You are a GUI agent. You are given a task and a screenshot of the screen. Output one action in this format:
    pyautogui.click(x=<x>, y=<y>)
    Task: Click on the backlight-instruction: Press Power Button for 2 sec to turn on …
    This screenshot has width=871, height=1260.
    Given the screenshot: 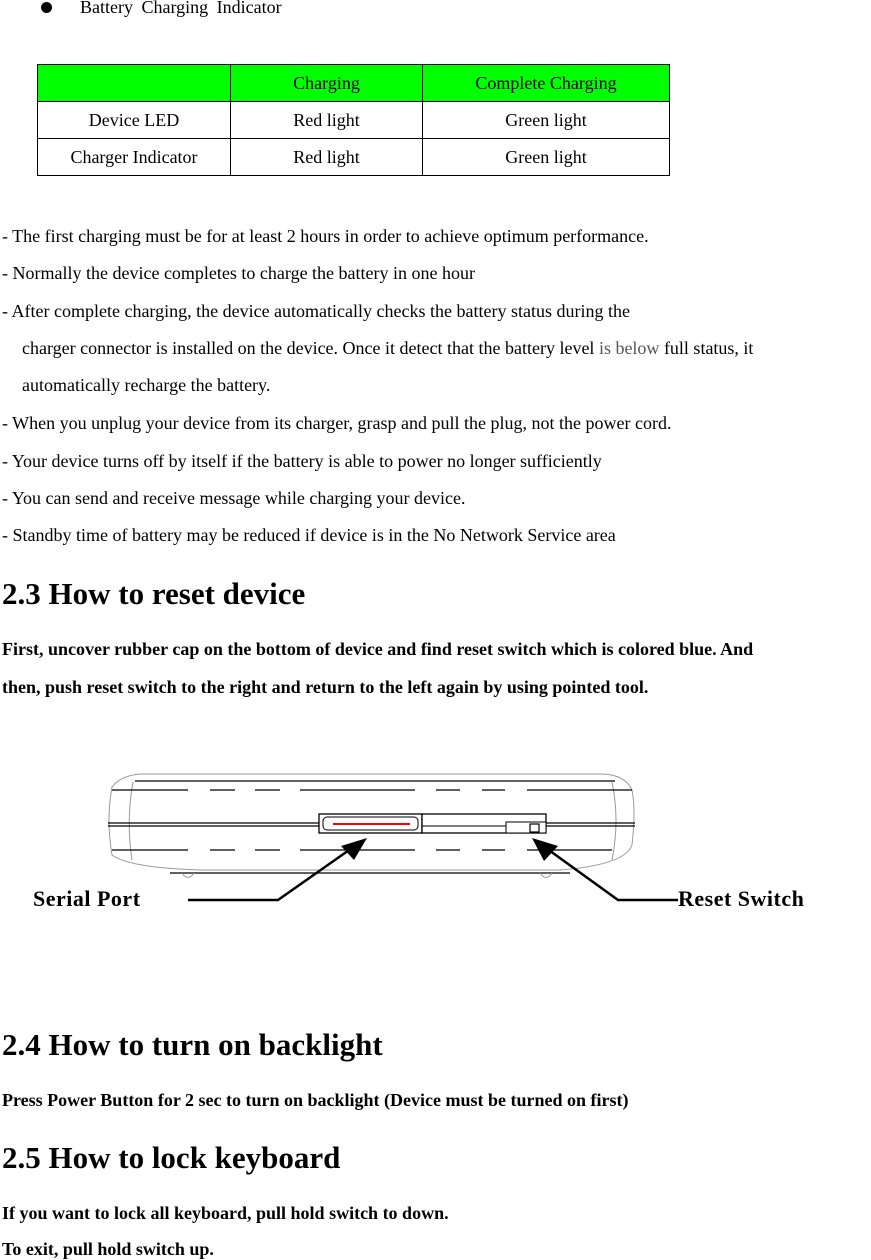 What is the action you would take?
    pyautogui.click(x=315, y=1100)
    